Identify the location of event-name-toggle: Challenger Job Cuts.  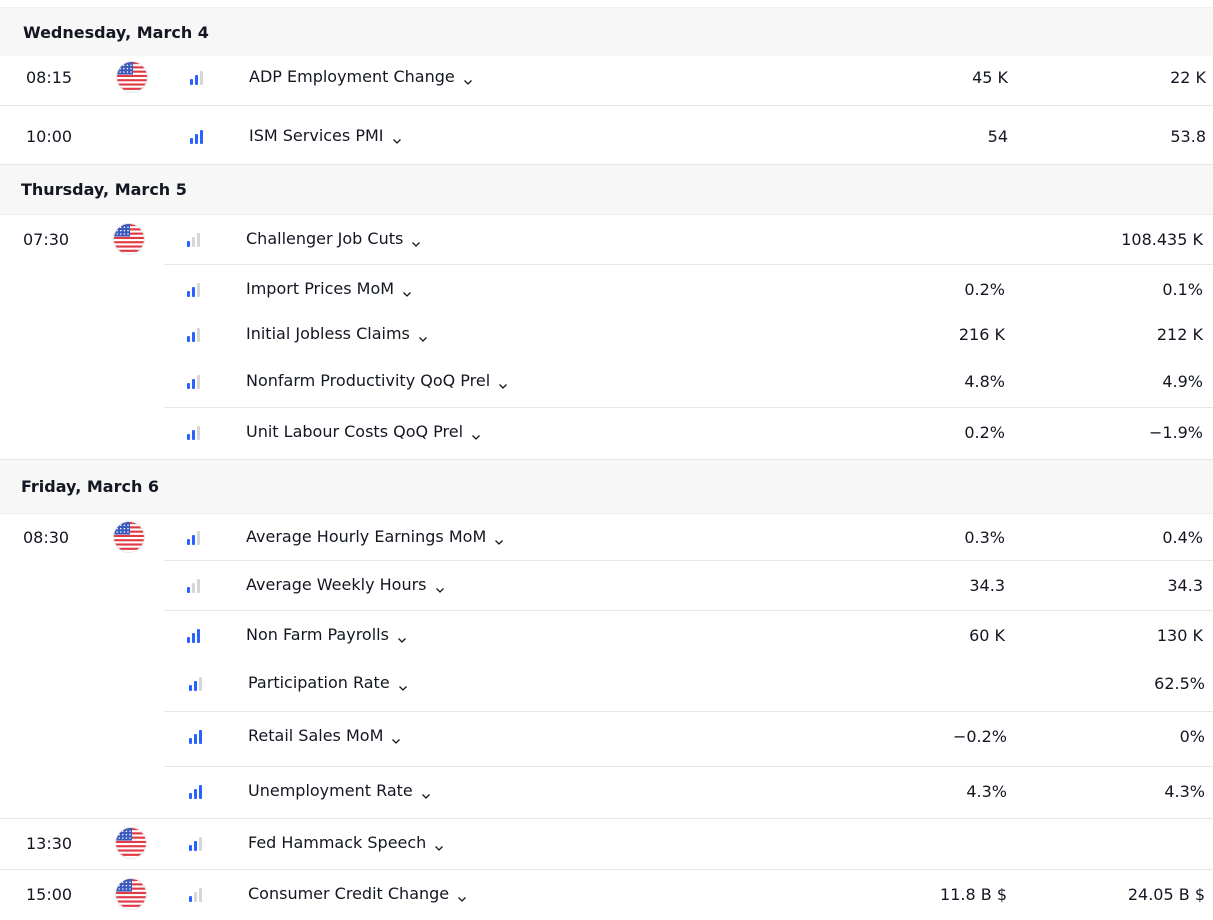
(333, 238).